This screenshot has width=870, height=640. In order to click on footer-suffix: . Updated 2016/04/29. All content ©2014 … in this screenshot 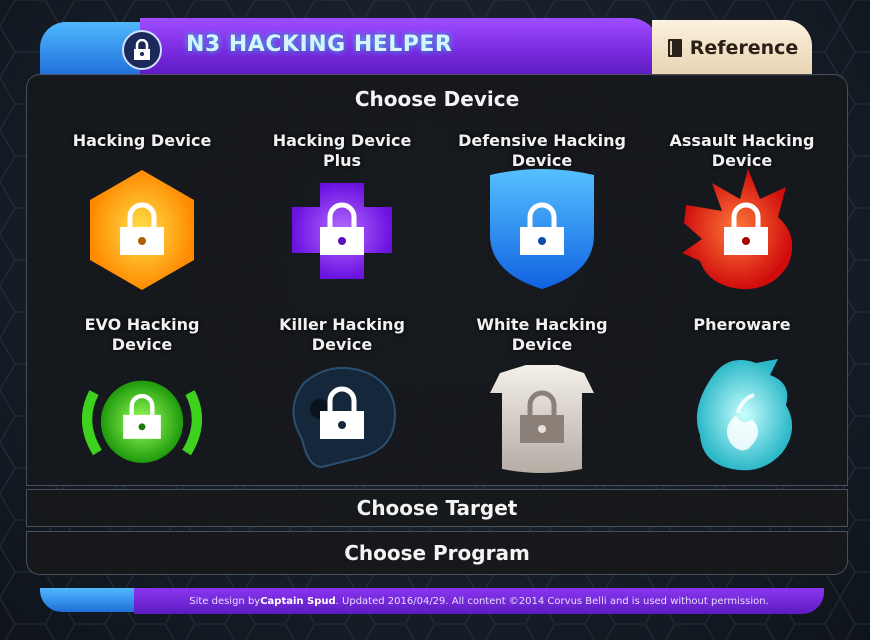, I will do `click(552, 601)`.